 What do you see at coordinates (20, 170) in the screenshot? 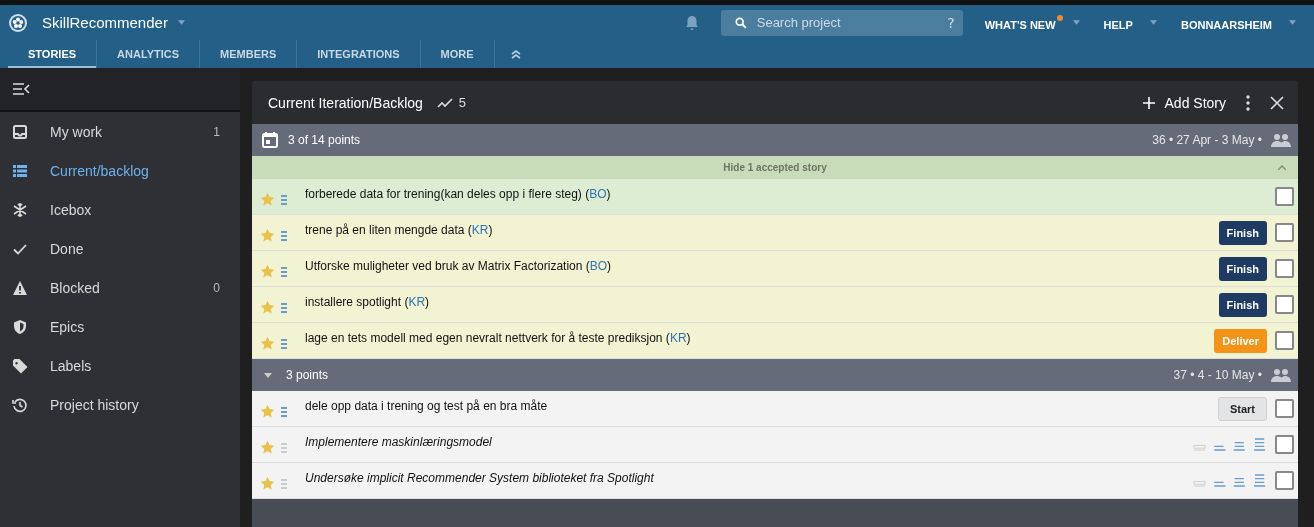
I see `list-icon` at bounding box center [20, 170].